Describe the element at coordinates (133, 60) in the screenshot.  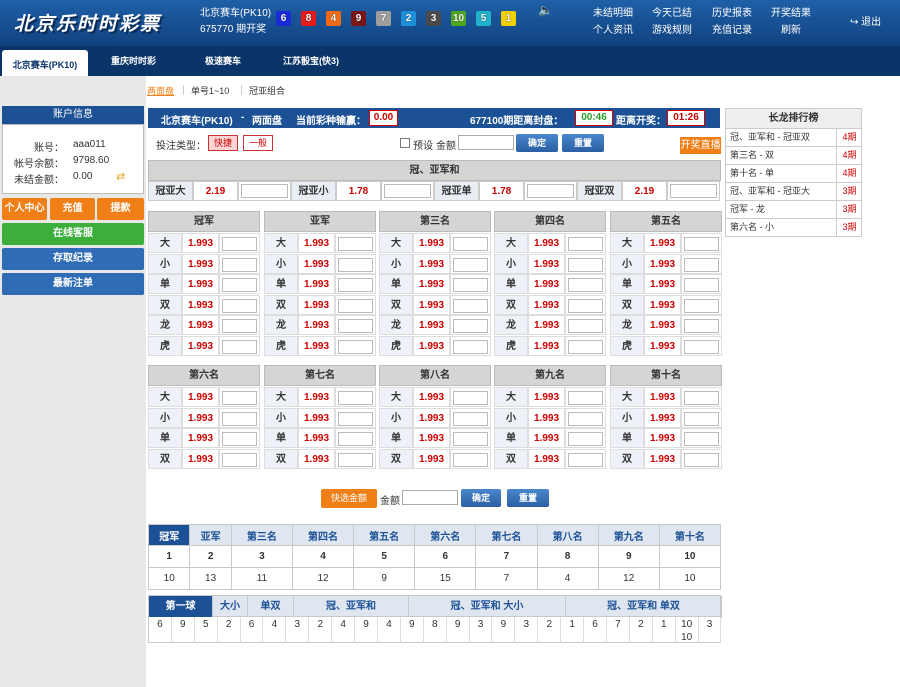
I see `tab-cqssc: 重庆时时彩` at that location.